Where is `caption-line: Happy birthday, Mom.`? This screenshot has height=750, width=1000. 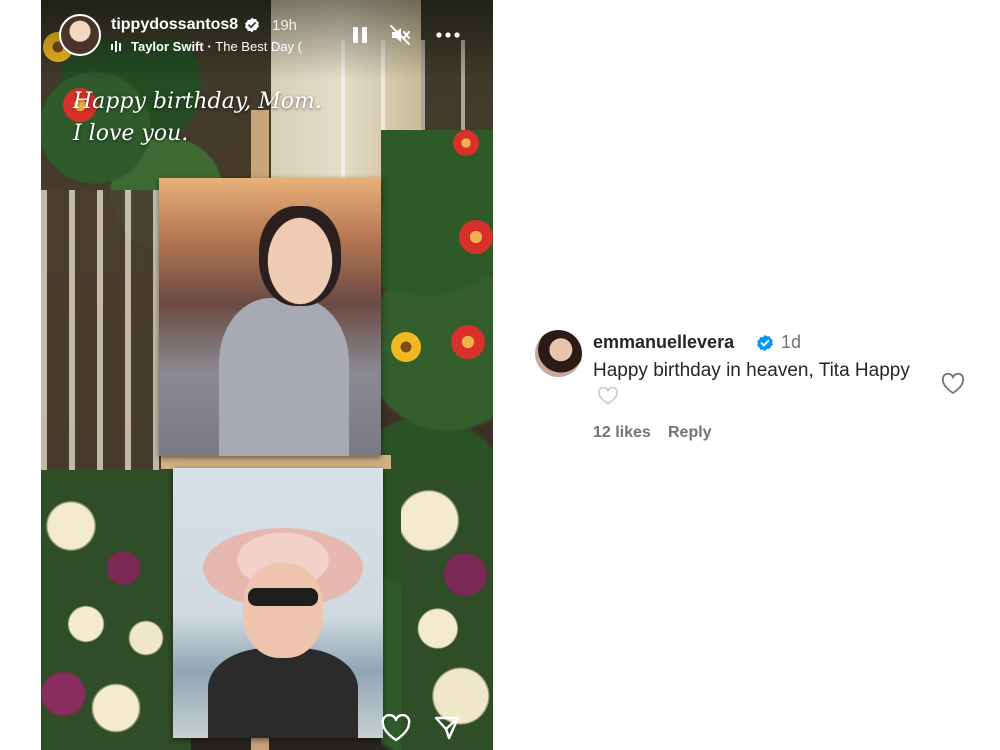
caption-line: Happy birthday, Mom. is located at coordinates (197, 101).